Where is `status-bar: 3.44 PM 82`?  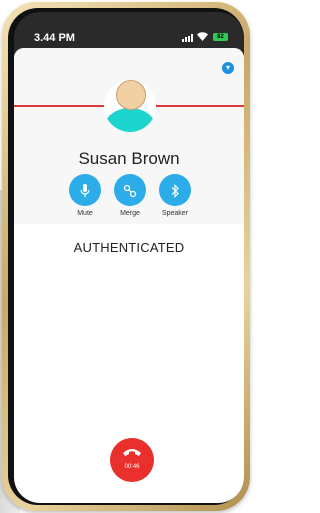
status-bar: 3.44 PM 82 is located at coordinates (129, 29).